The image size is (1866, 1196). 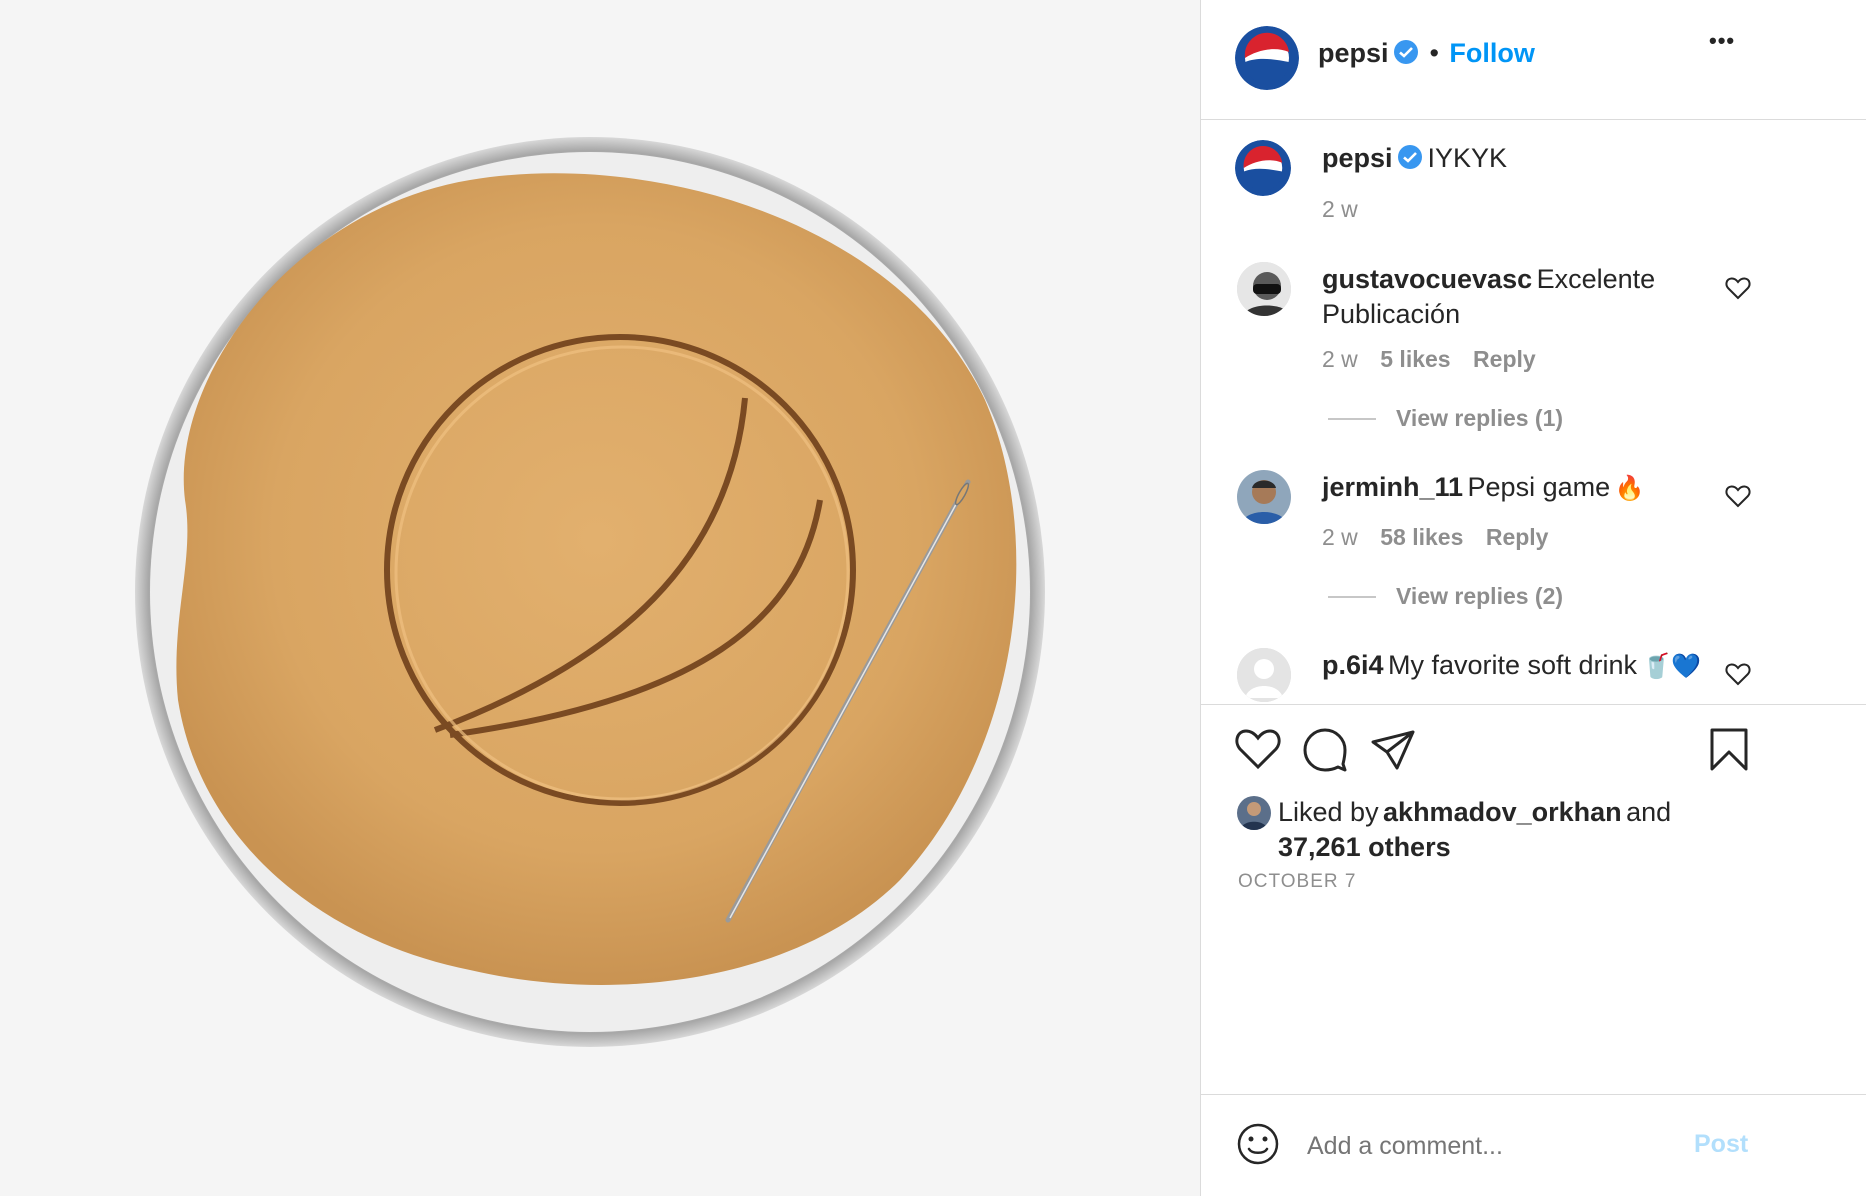 What do you see at coordinates (1533, 704) in the screenshot?
I see `actions-divider` at bounding box center [1533, 704].